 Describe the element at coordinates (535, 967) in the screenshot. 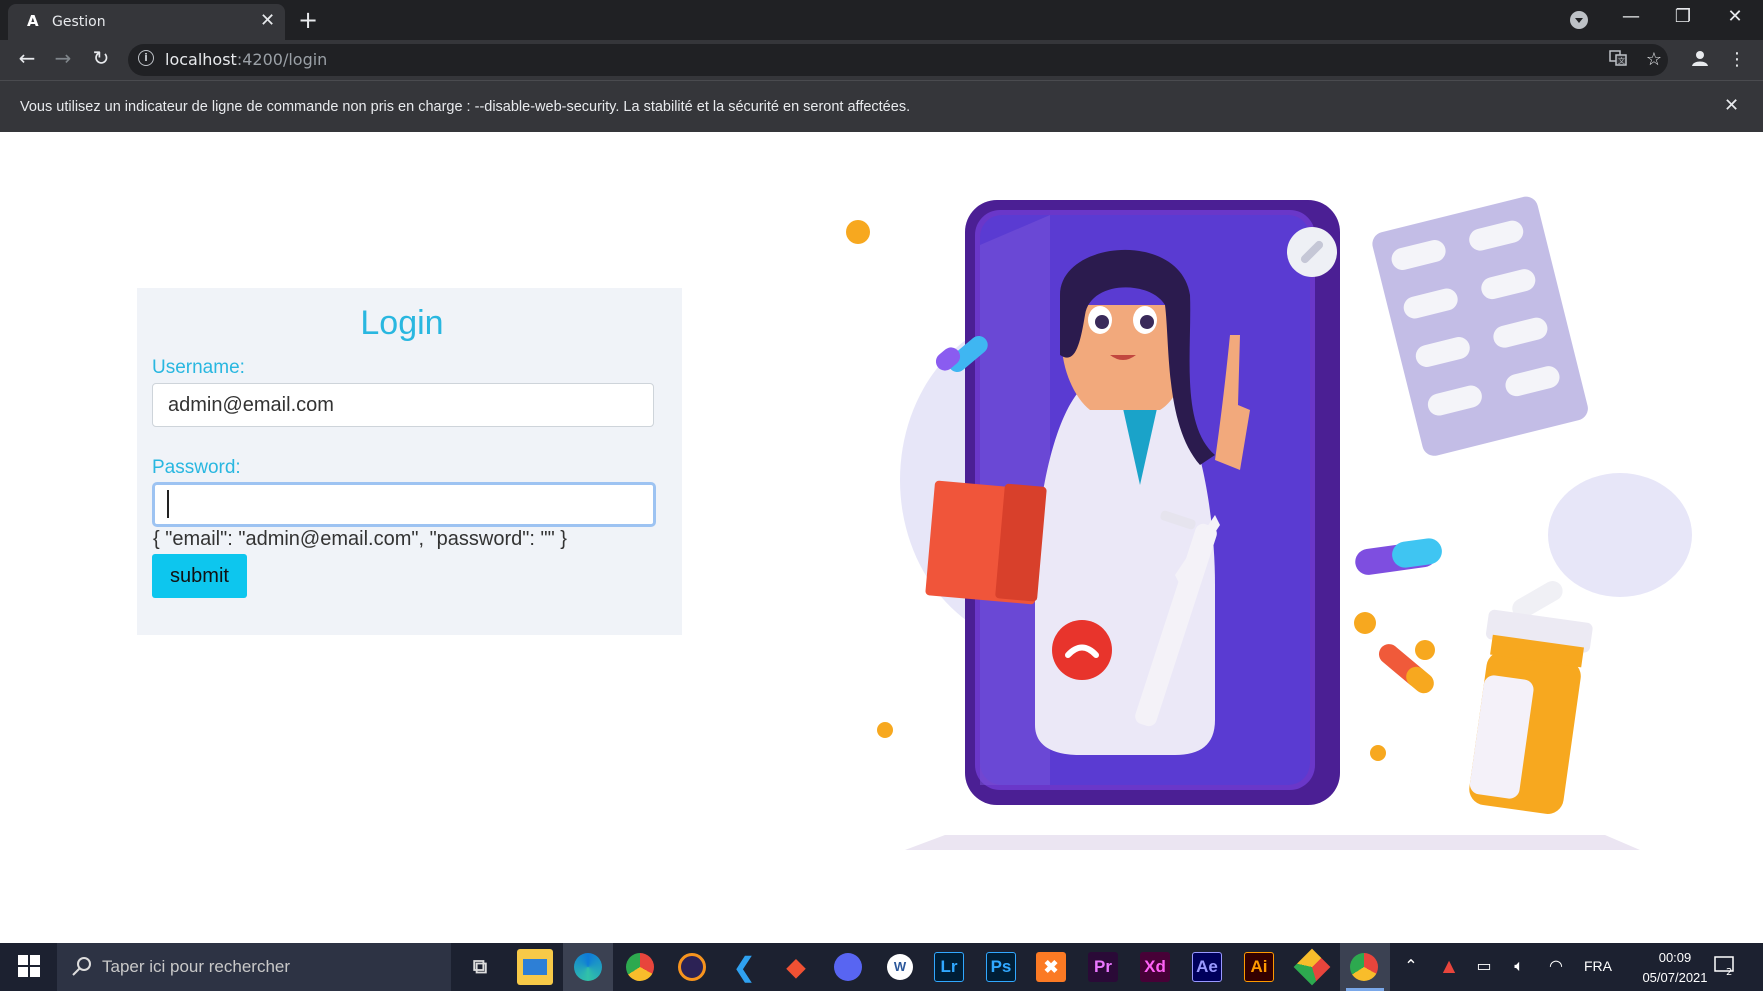

I see `file-explorer-icon` at that location.